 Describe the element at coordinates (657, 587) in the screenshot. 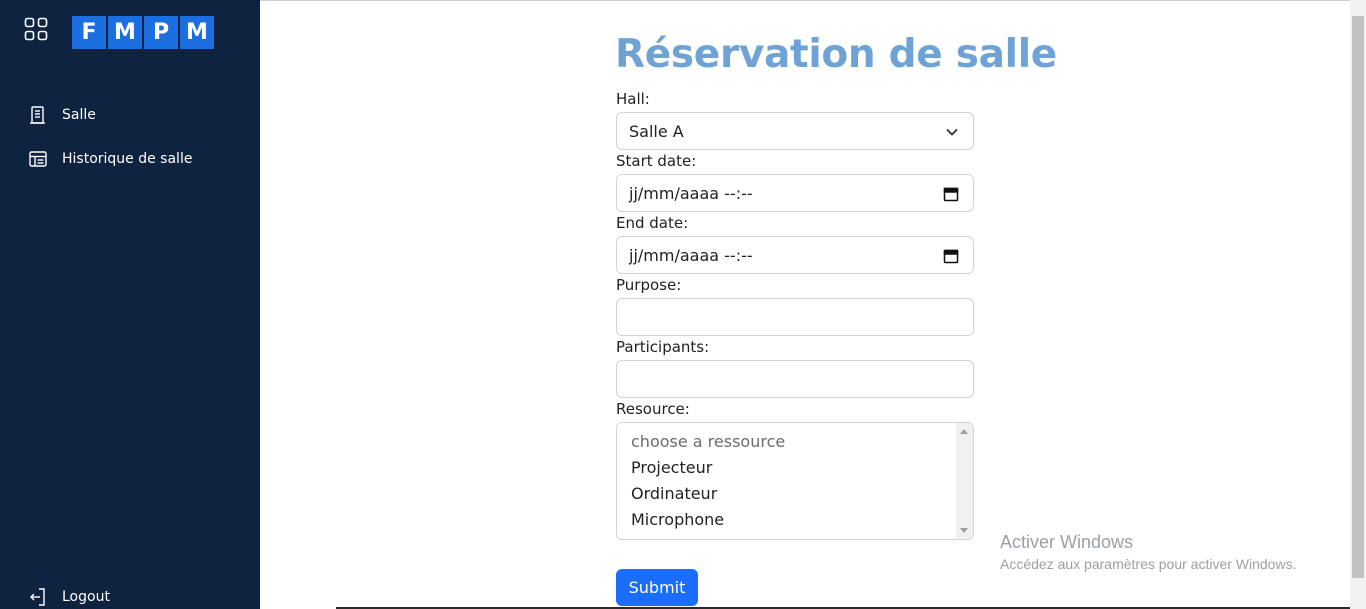

I see `submit-button: Submit` at that location.